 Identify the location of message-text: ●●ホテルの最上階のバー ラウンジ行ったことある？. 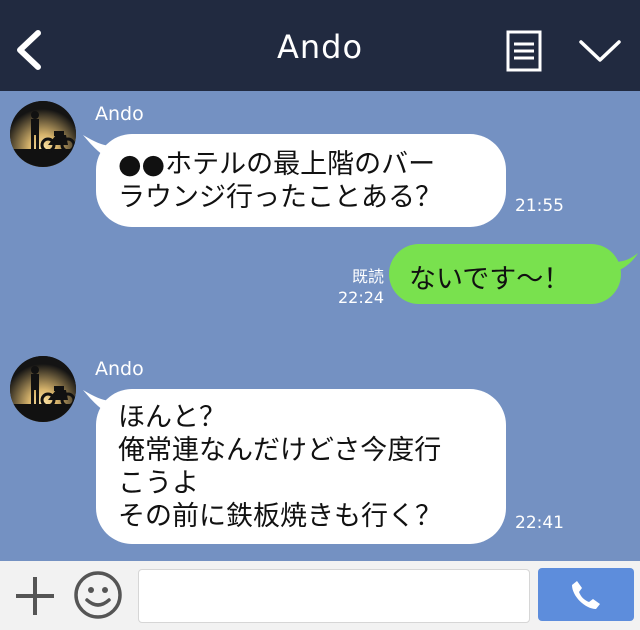
(280, 181).